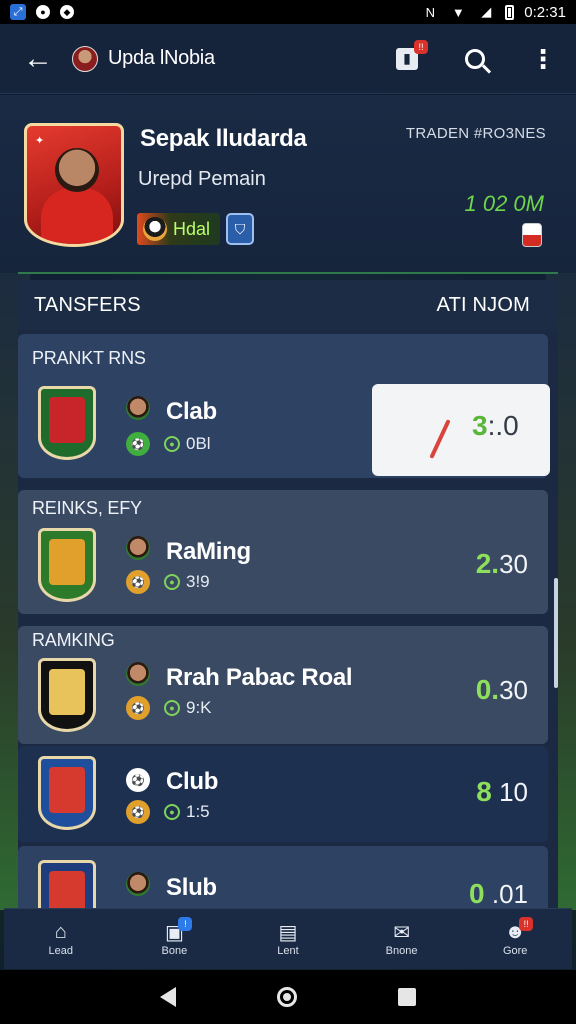  Describe the element at coordinates (198, 811) in the screenshot. I see `card-meta-value: 1:5` at that location.